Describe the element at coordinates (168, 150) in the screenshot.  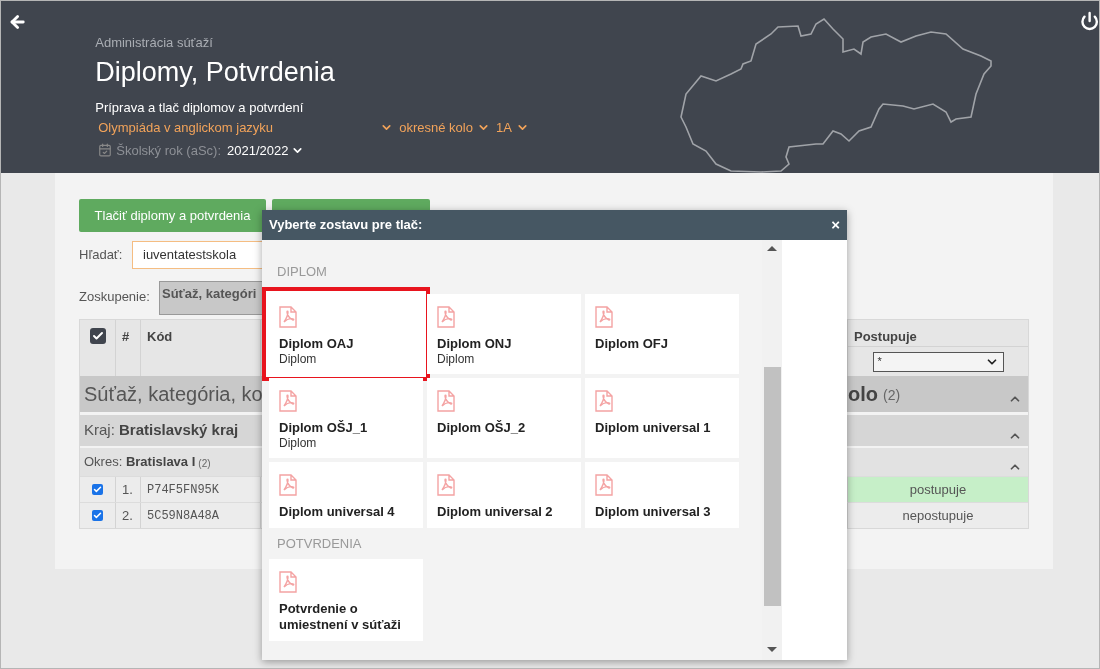
I see `school-year-label: Školský rok (aSc):` at that location.